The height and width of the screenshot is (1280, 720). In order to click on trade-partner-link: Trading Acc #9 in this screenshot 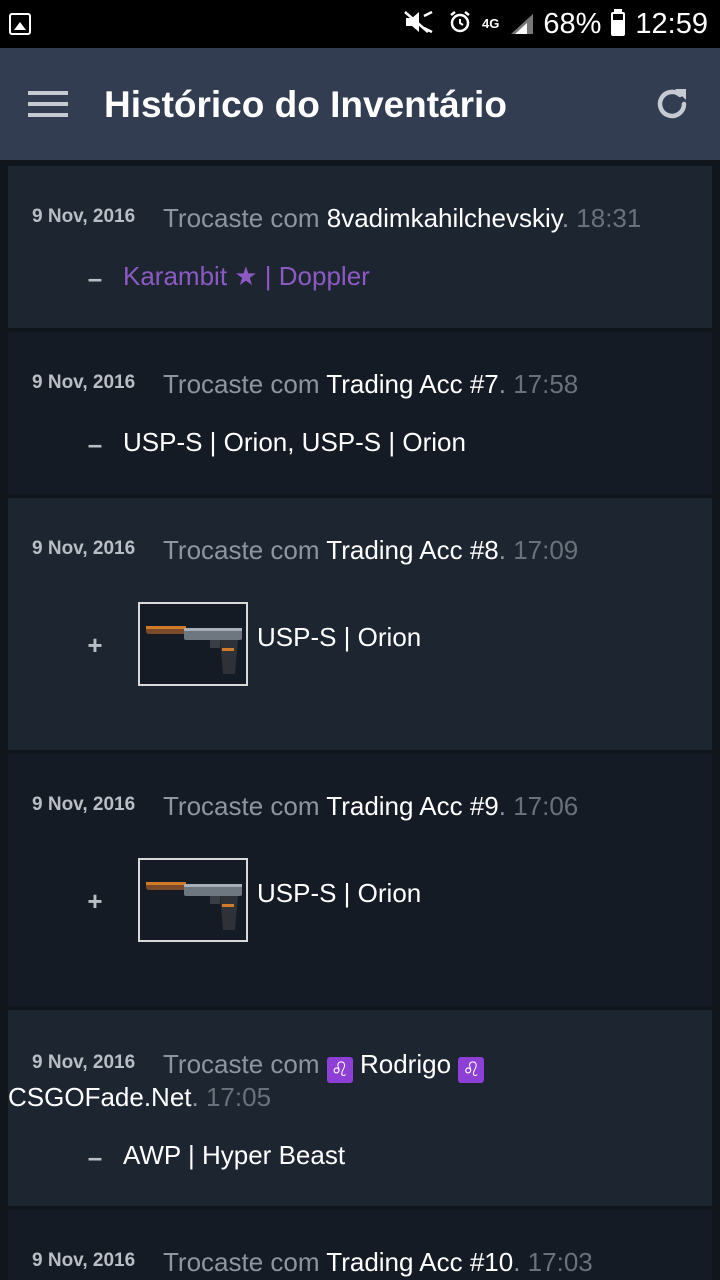, I will do `click(412, 806)`.